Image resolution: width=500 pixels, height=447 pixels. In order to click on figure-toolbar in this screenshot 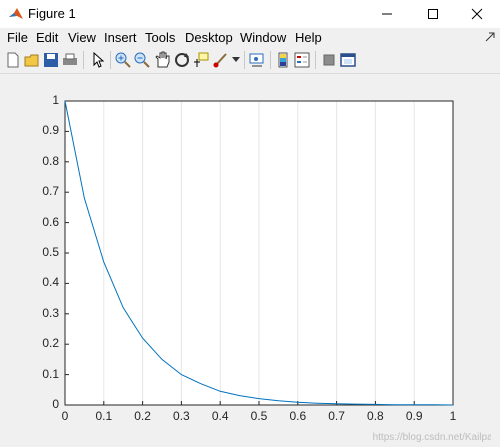, I will do `click(250, 60)`.